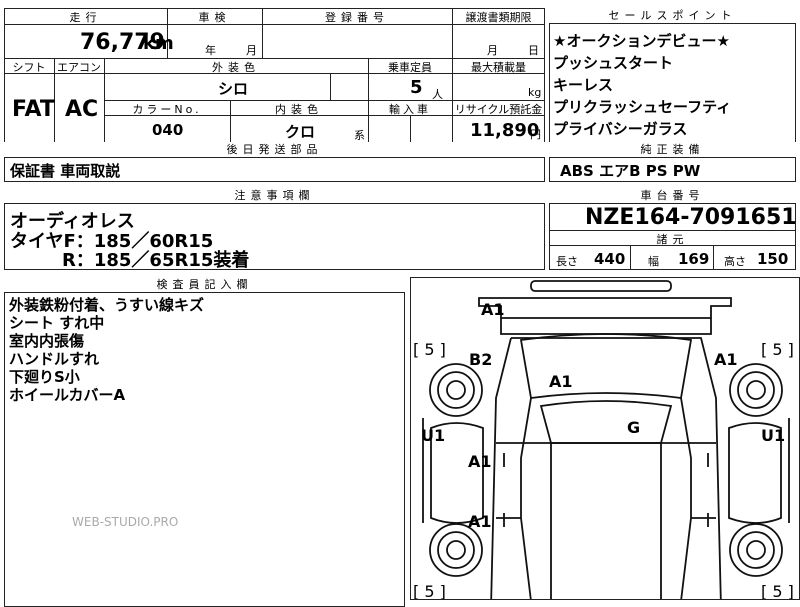 This screenshot has height=607, width=800. I want to click on sales-point-item: プッシュスタート, so click(613, 63).